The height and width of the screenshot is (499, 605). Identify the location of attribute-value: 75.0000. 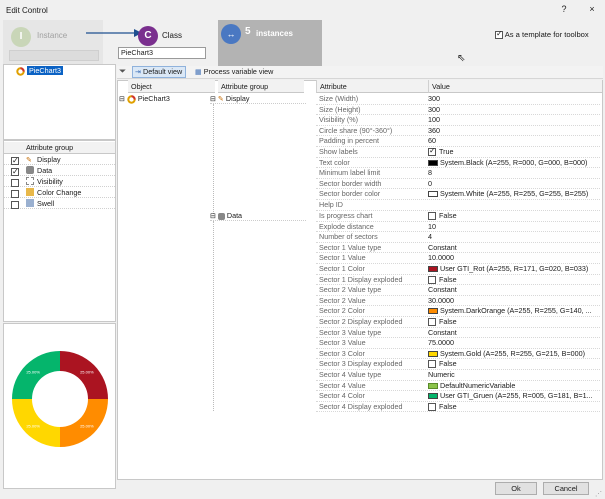
(513, 343).